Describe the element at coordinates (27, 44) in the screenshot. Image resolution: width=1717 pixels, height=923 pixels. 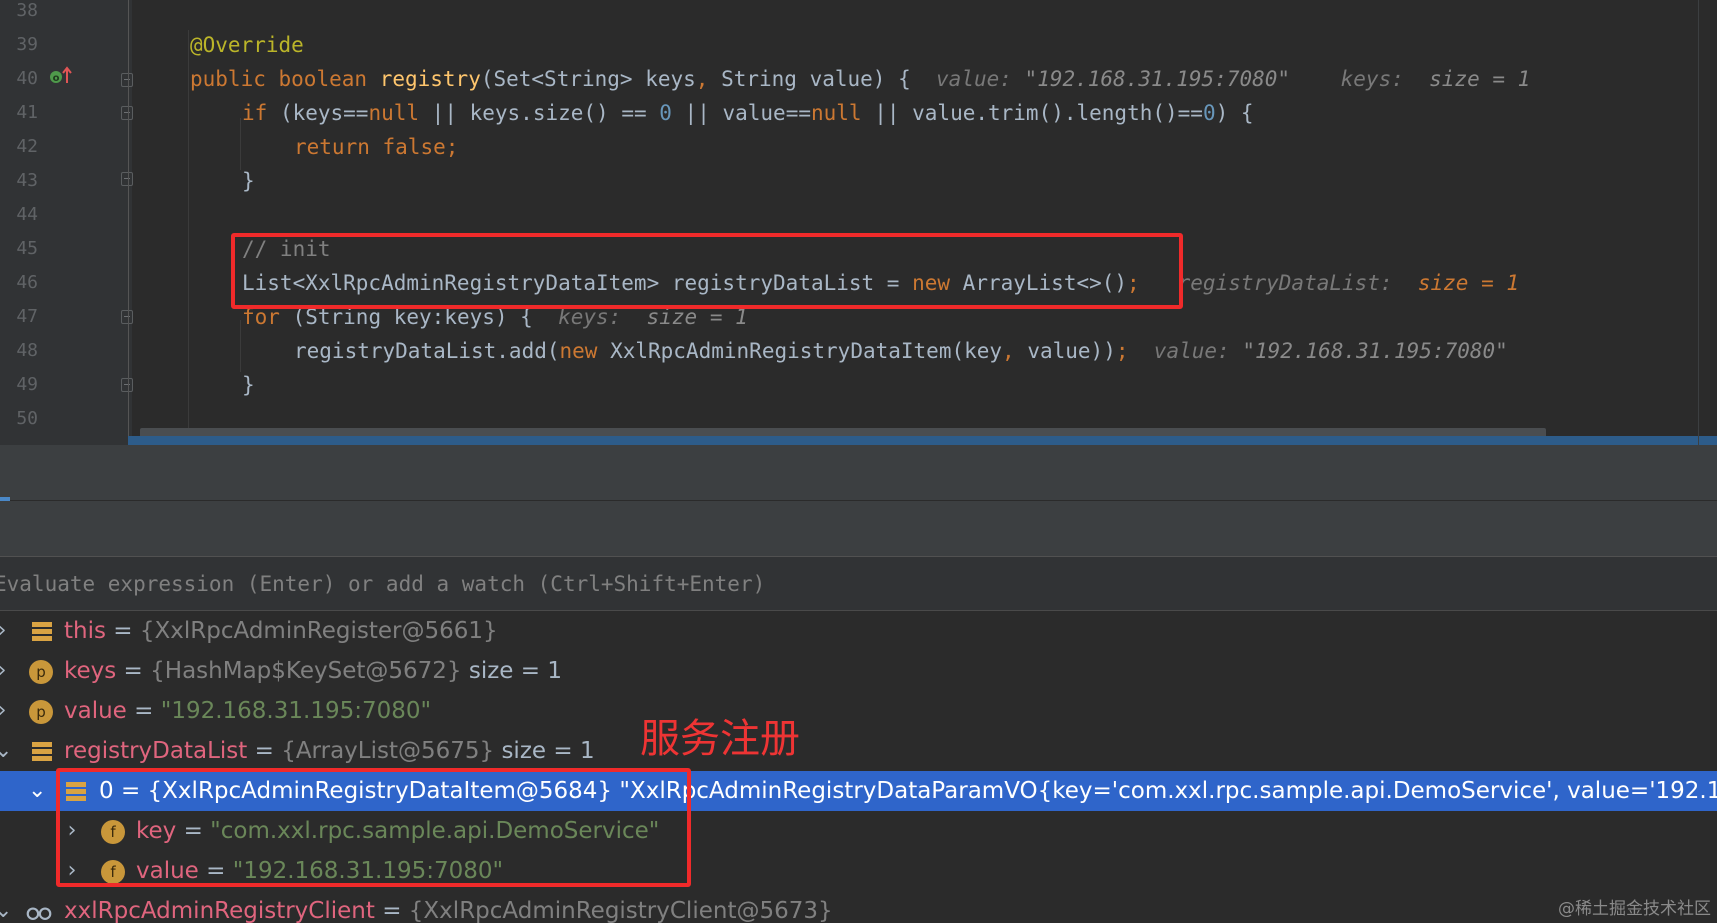
I see `line-number: 39` at that location.